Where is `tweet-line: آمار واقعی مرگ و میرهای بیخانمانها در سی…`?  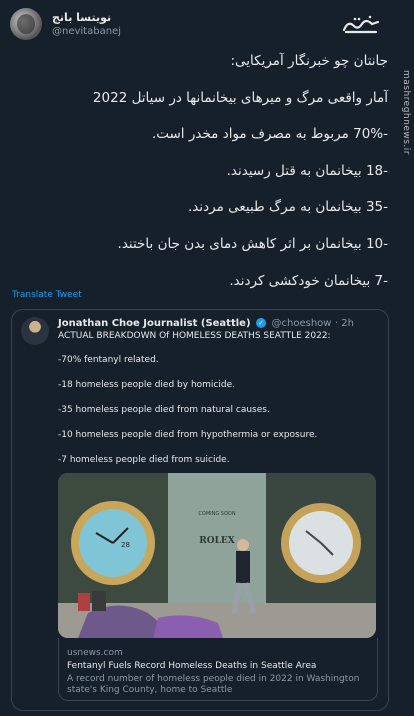
tweet-line: آمار واقعی مرگ و میرهای بیخانمانها در سی… is located at coordinates (240, 98).